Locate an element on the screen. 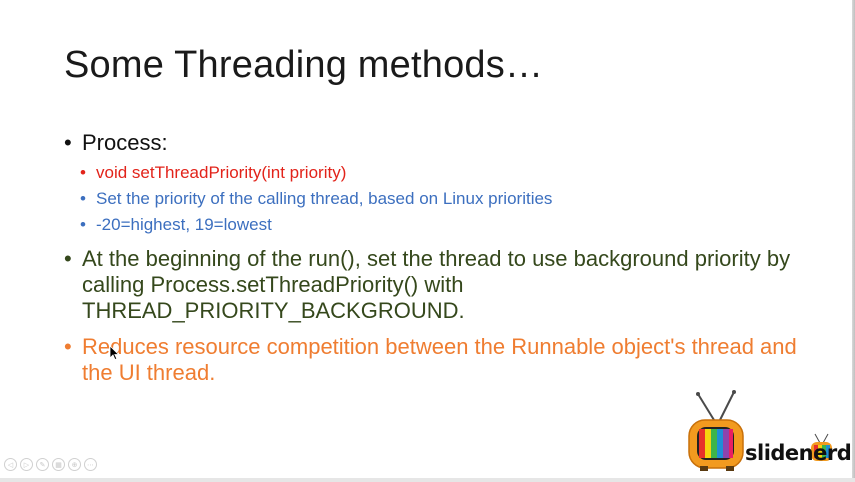  bullet-process: • Process: is located at coordinates (444, 143).